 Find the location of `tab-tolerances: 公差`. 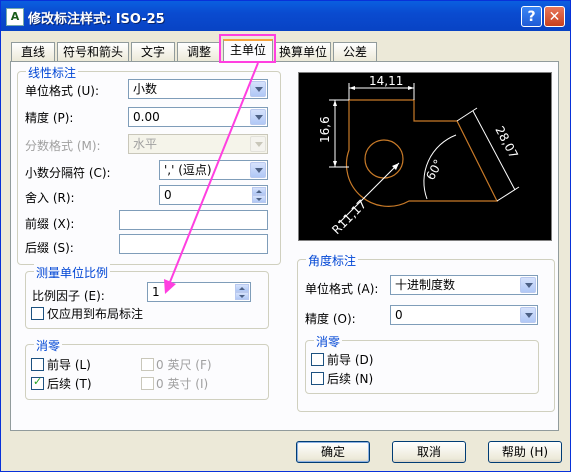

tab-tolerances: 公差 is located at coordinates (355, 51).